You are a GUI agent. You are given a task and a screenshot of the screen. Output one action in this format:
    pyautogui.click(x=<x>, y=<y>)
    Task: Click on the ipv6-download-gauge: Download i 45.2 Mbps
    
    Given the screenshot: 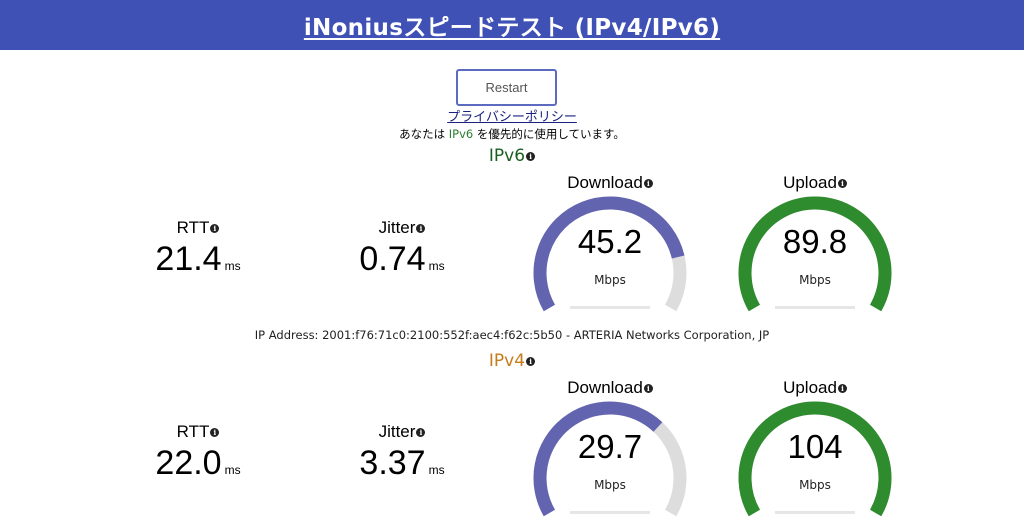 What is the action you would take?
    pyautogui.click(x=610, y=243)
    